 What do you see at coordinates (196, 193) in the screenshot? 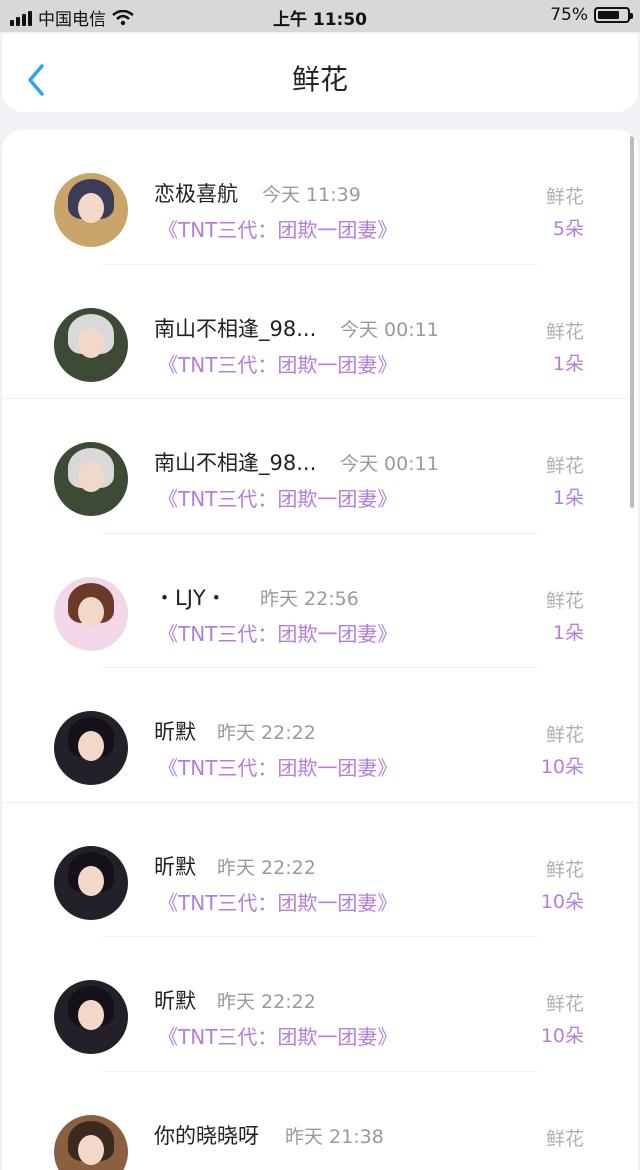
I see `user-name: 恋极喜航` at bounding box center [196, 193].